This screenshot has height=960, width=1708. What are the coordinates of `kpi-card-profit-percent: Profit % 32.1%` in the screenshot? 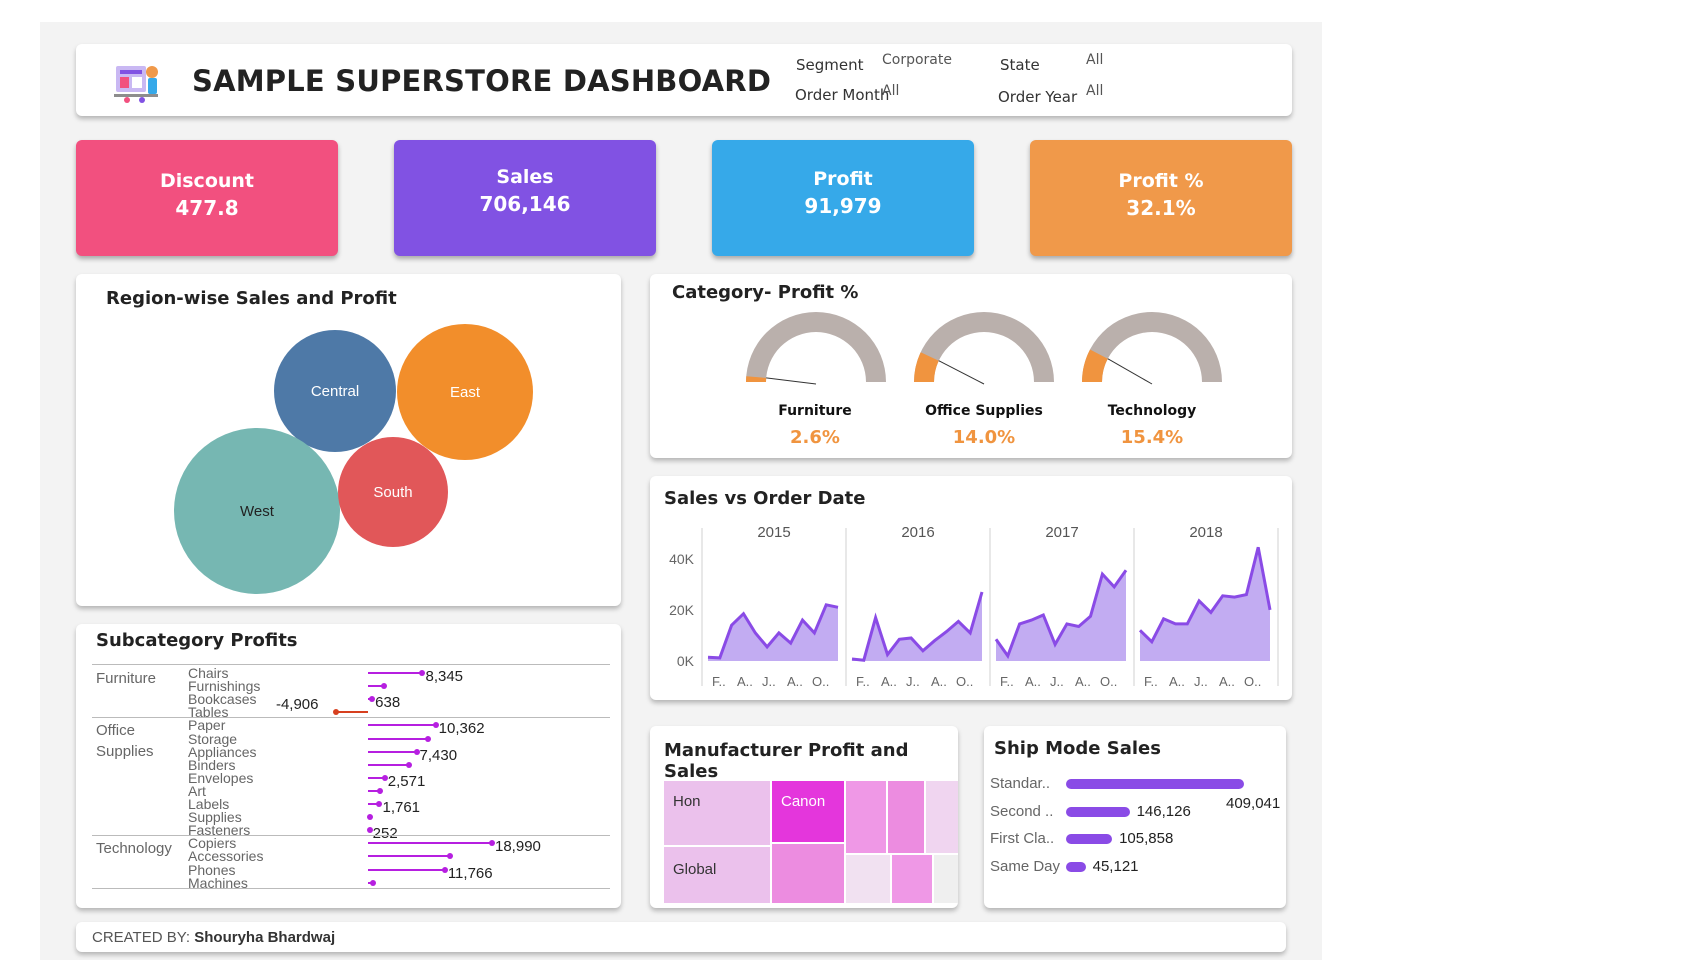 It's located at (1161, 198).